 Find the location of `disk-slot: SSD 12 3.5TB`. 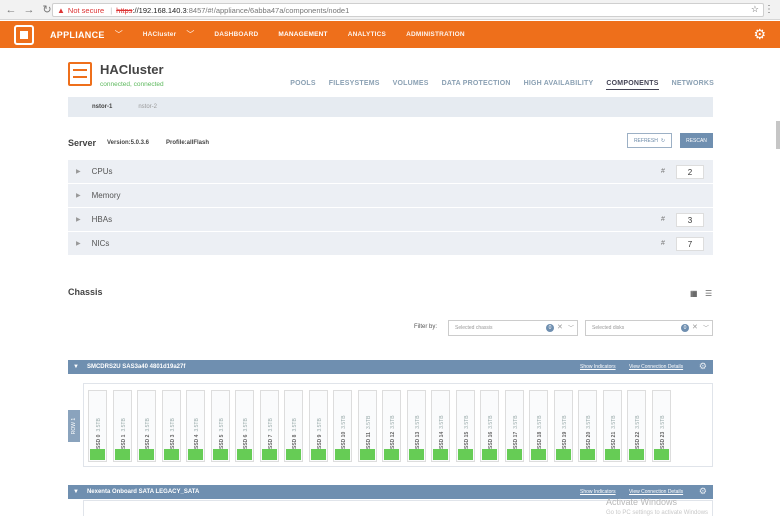

disk-slot: SSD 12 3.5TB is located at coordinates (391, 426).